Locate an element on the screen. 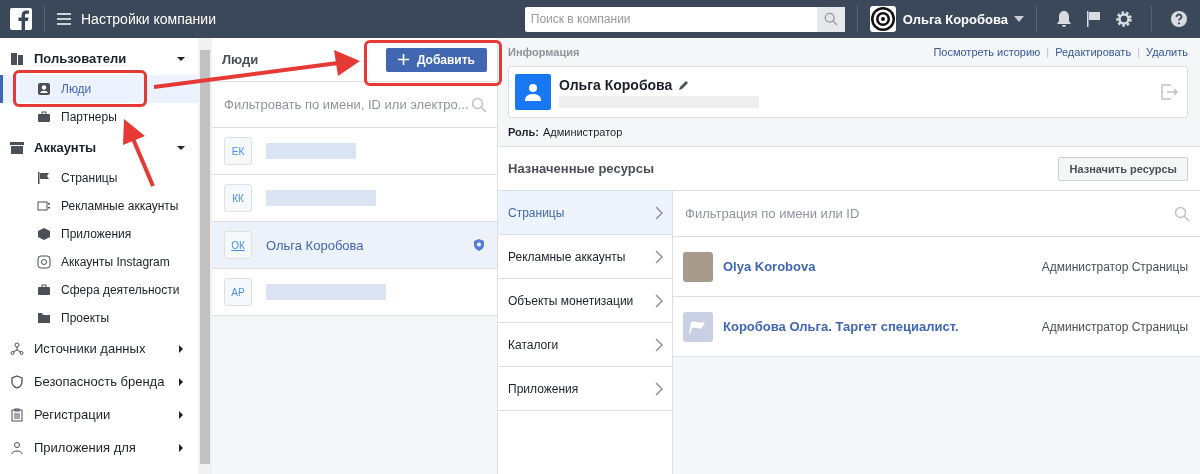  sidebar-item: Люди is located at coordinates (99, 89).